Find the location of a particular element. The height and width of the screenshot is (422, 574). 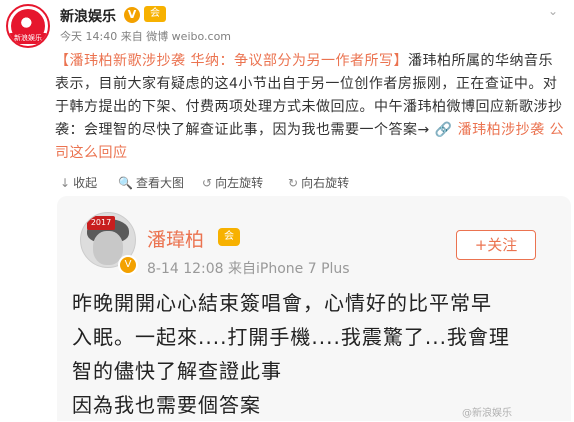

embedded-text-line: 昨晚開開心心結束簽唱會，心情好的比平常早 is located at coordinates (282, 303).